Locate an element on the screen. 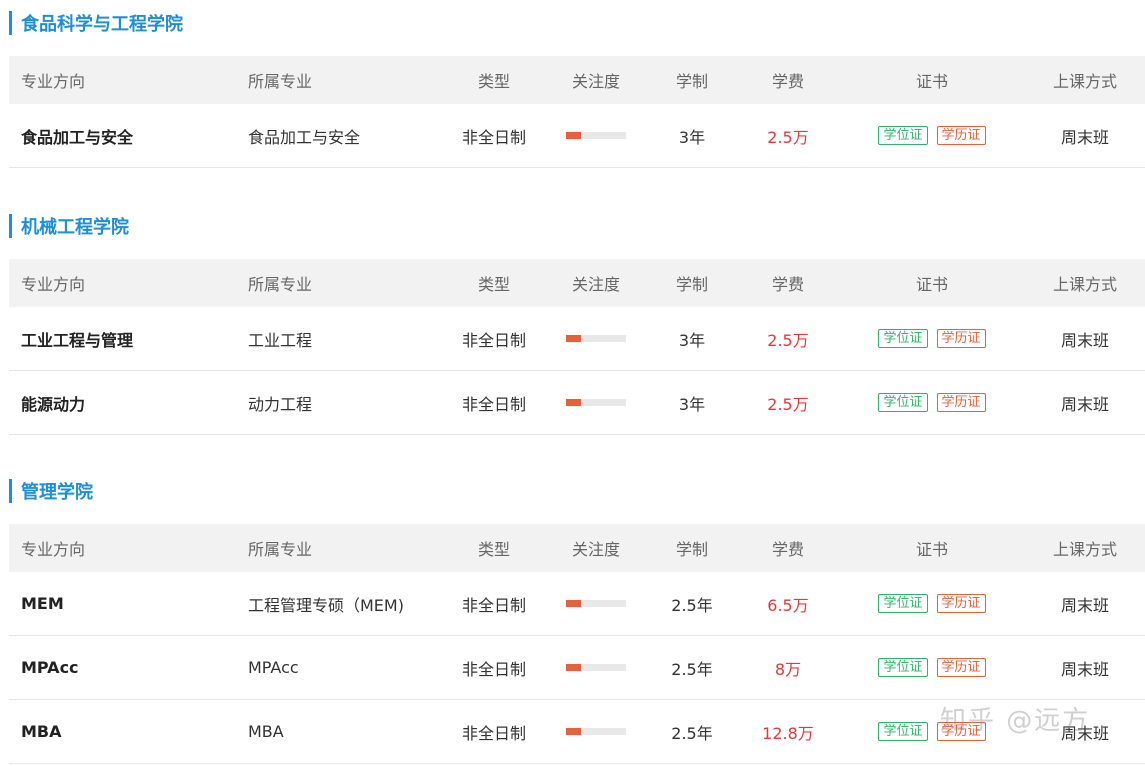 The height and width of the screenshot is (766, 1145). table-row: MBA MBA 非全日制 2.5年 12.8万 学位证 学历证 周末班 is located at coordinates (577, 732).